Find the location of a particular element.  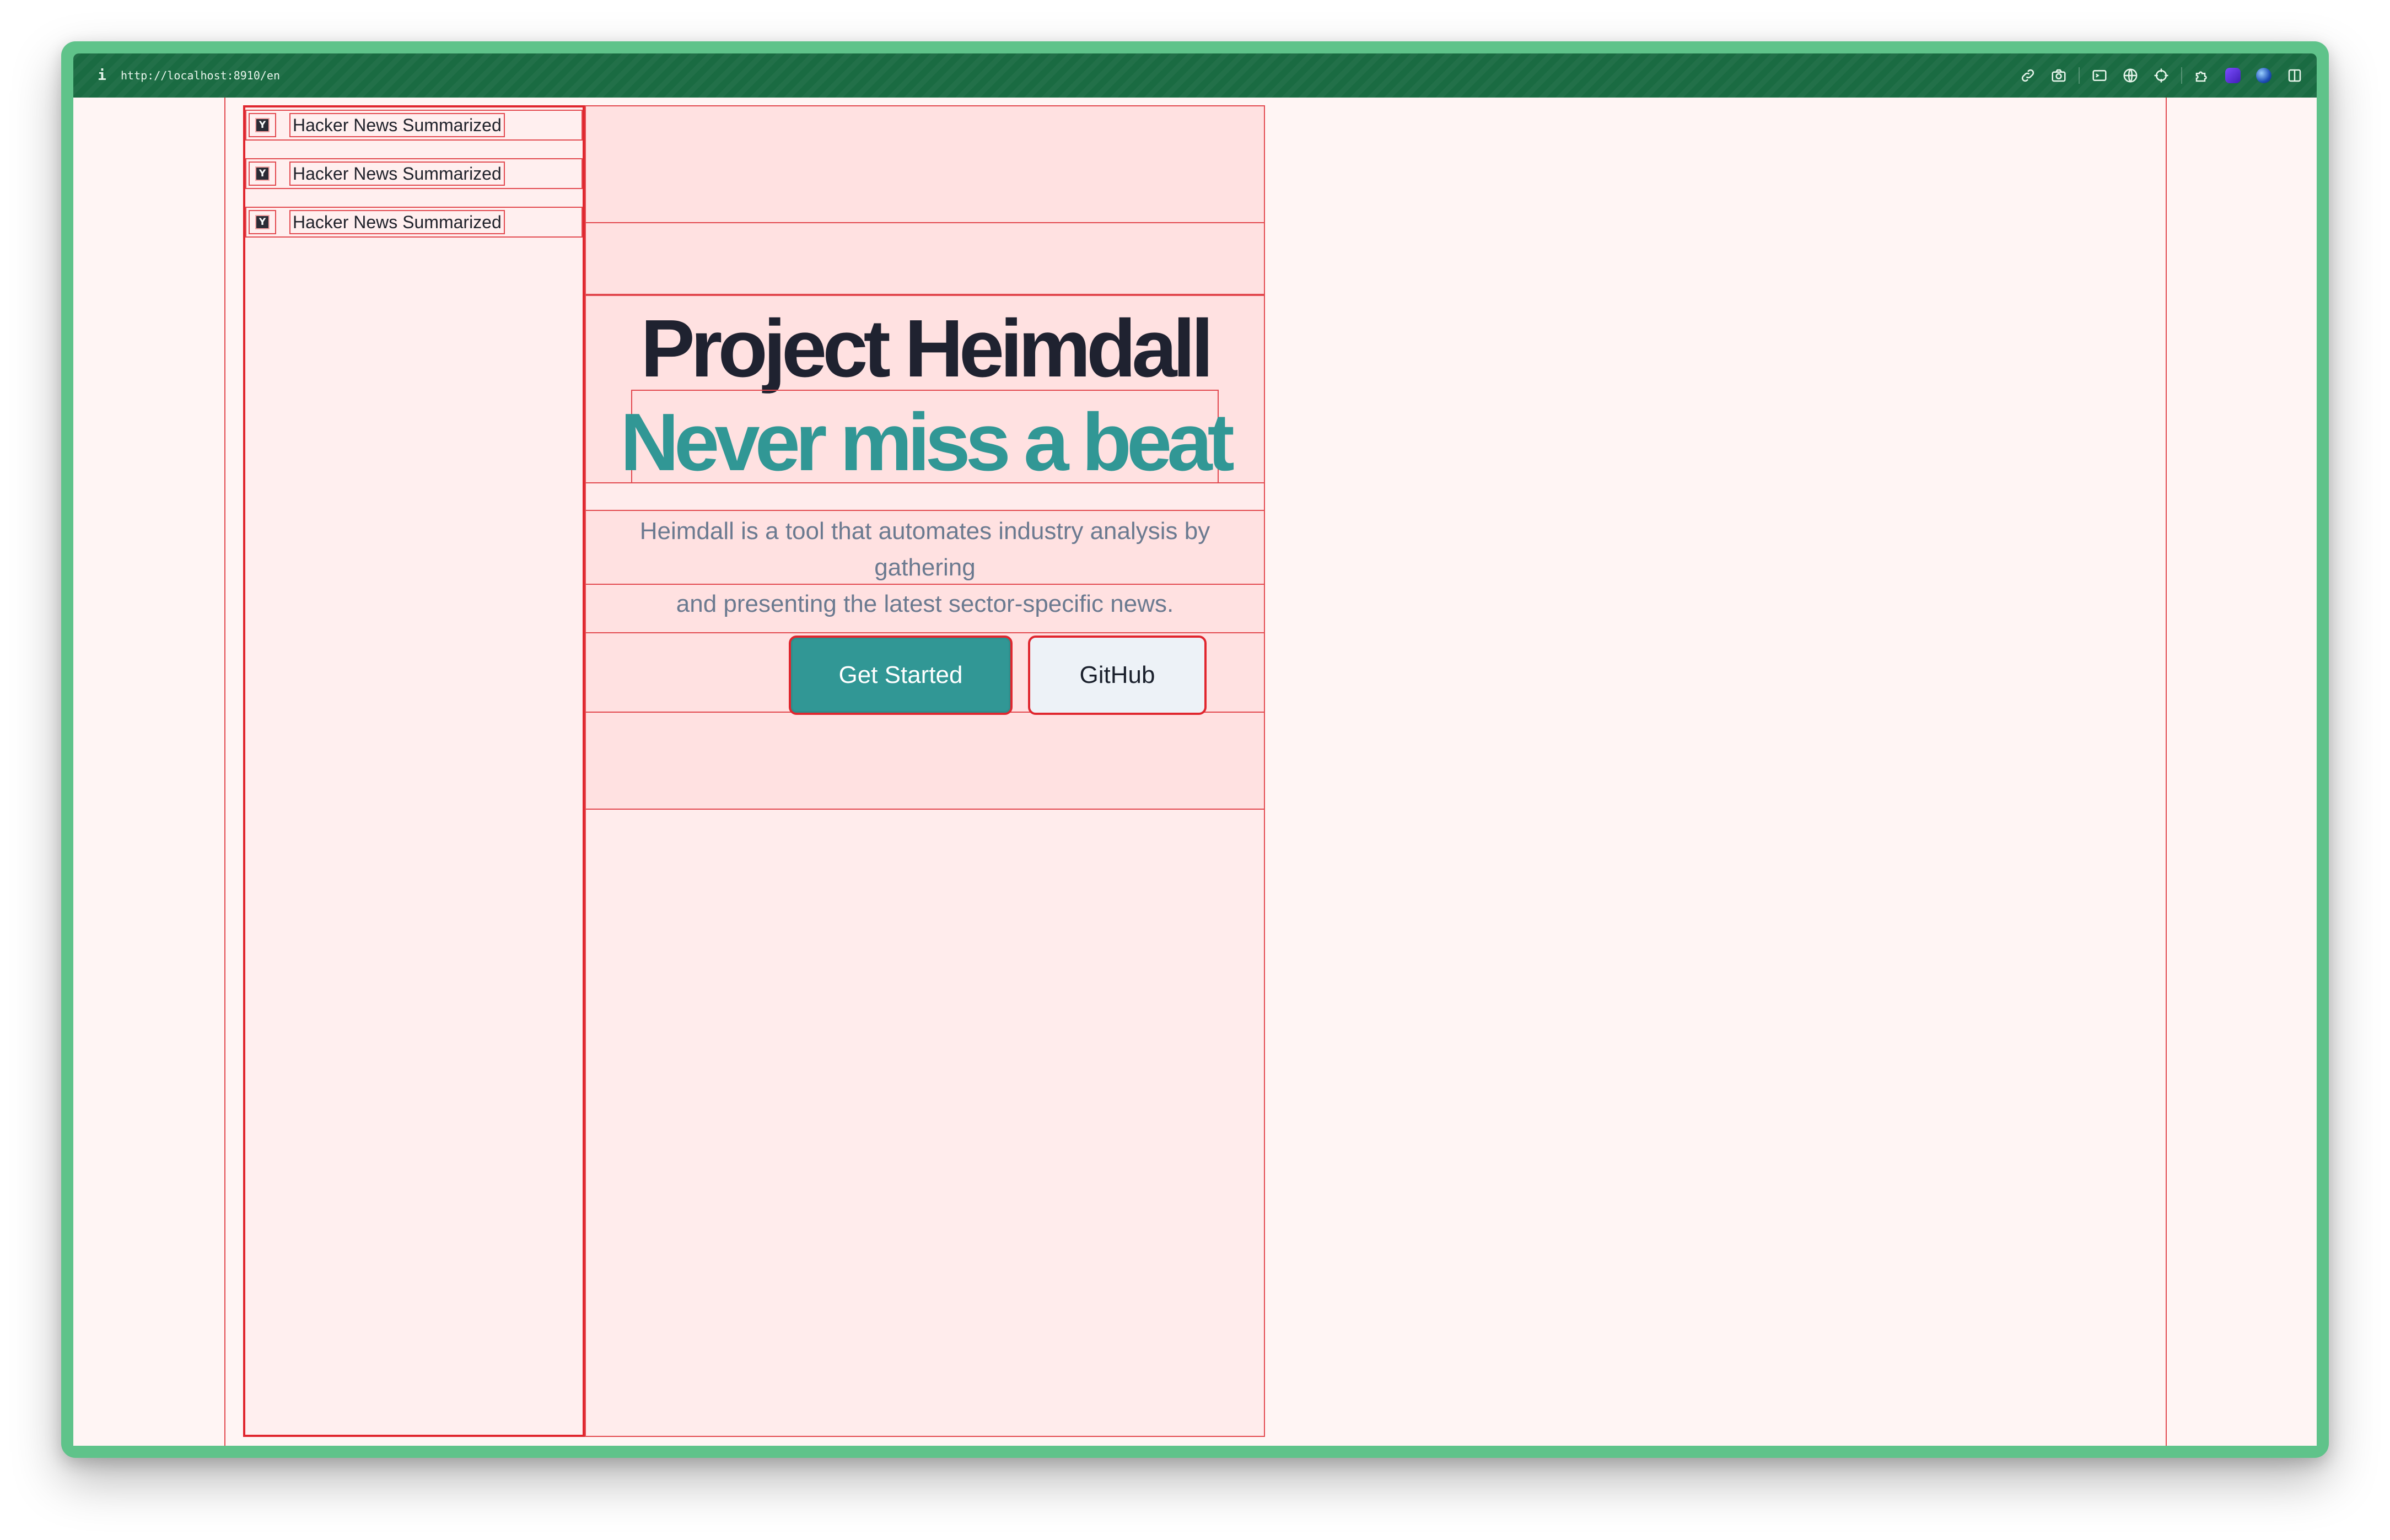

browser-toolbar: i http://localhost:8910/en is located at coordinates (1195, 75).